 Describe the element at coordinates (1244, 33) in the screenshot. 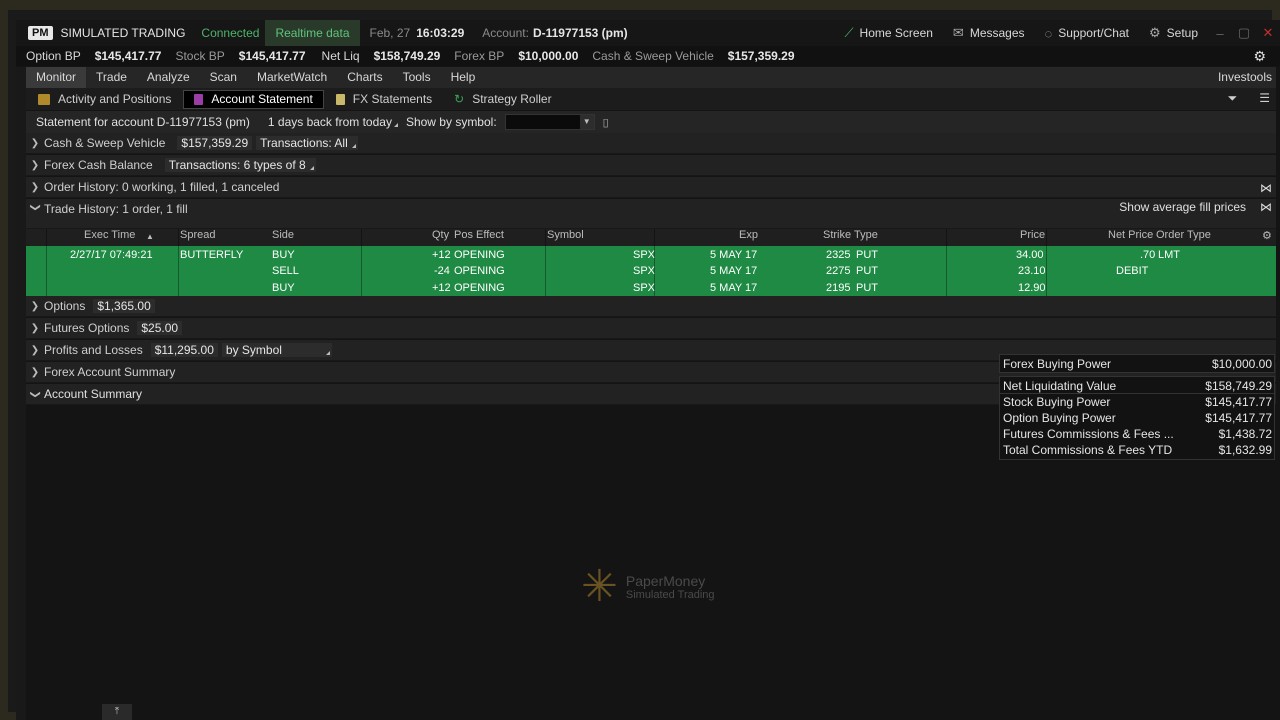

I see `maximize-icon: ▢` at that location.